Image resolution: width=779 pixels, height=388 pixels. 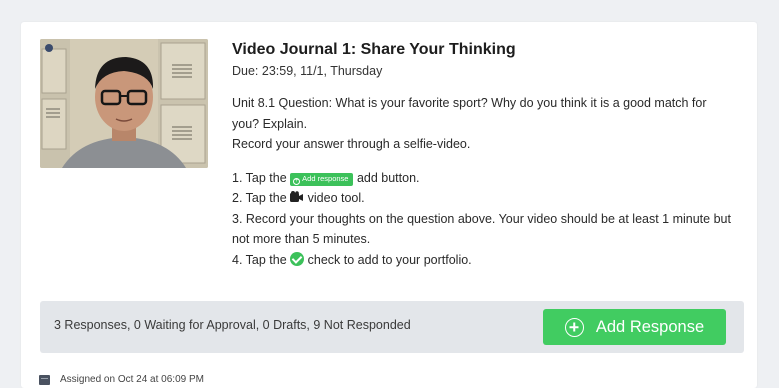 What do you see at coordinates (650, 326) in the screenshot?
I see `add-response-button-label: Add Response` at bounding box center [650, 326].